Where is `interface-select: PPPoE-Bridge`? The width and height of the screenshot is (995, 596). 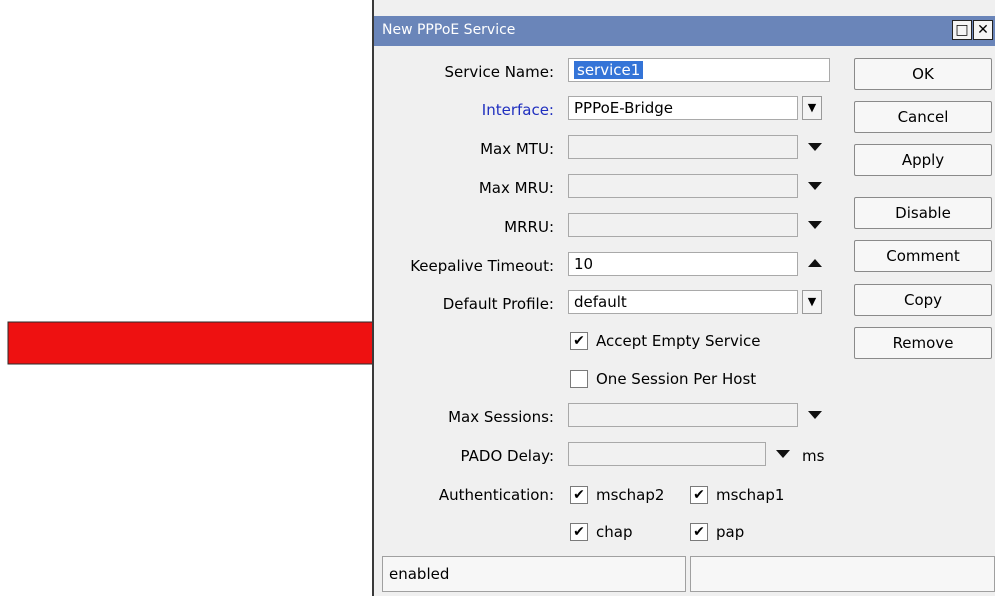 interface-select: PPPoE-Bridge is located at coordinates (683, 108).